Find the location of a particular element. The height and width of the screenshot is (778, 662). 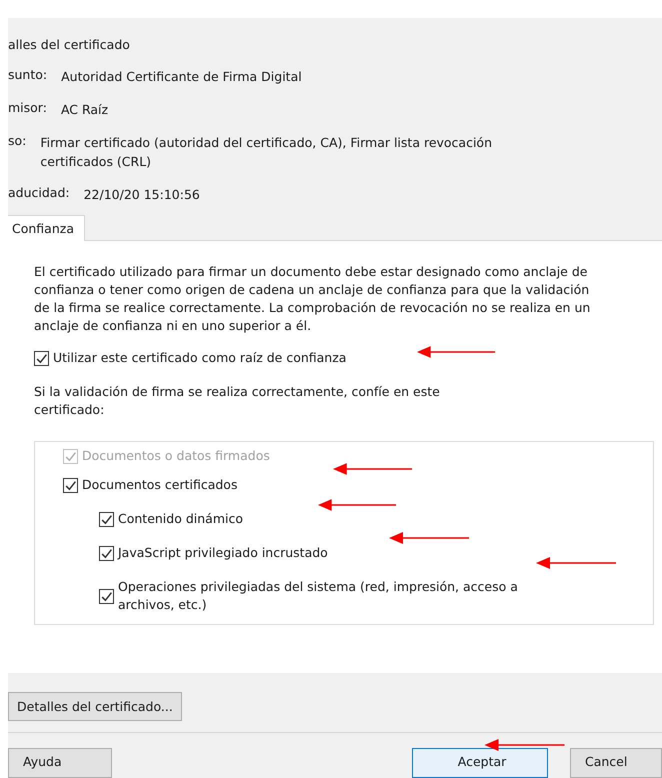

field-label: misor: is located at coordinates (27, 108).